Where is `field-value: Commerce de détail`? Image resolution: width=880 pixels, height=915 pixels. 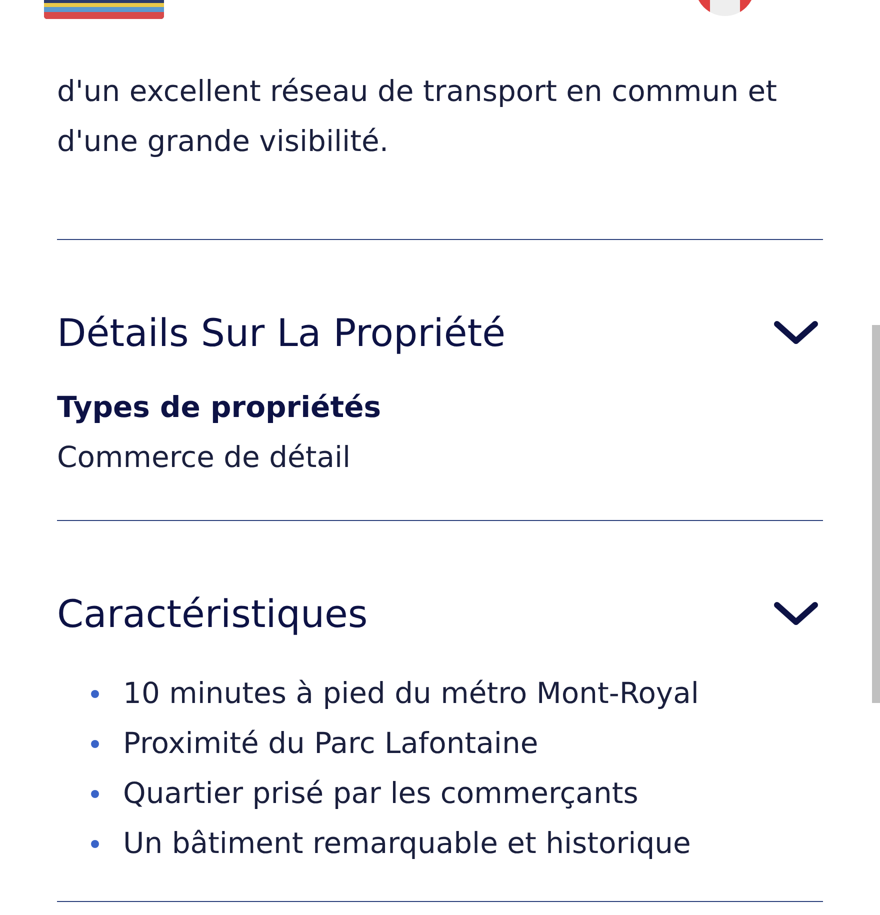
field-value: Commerce de détail is located at coordinates (204, 457).